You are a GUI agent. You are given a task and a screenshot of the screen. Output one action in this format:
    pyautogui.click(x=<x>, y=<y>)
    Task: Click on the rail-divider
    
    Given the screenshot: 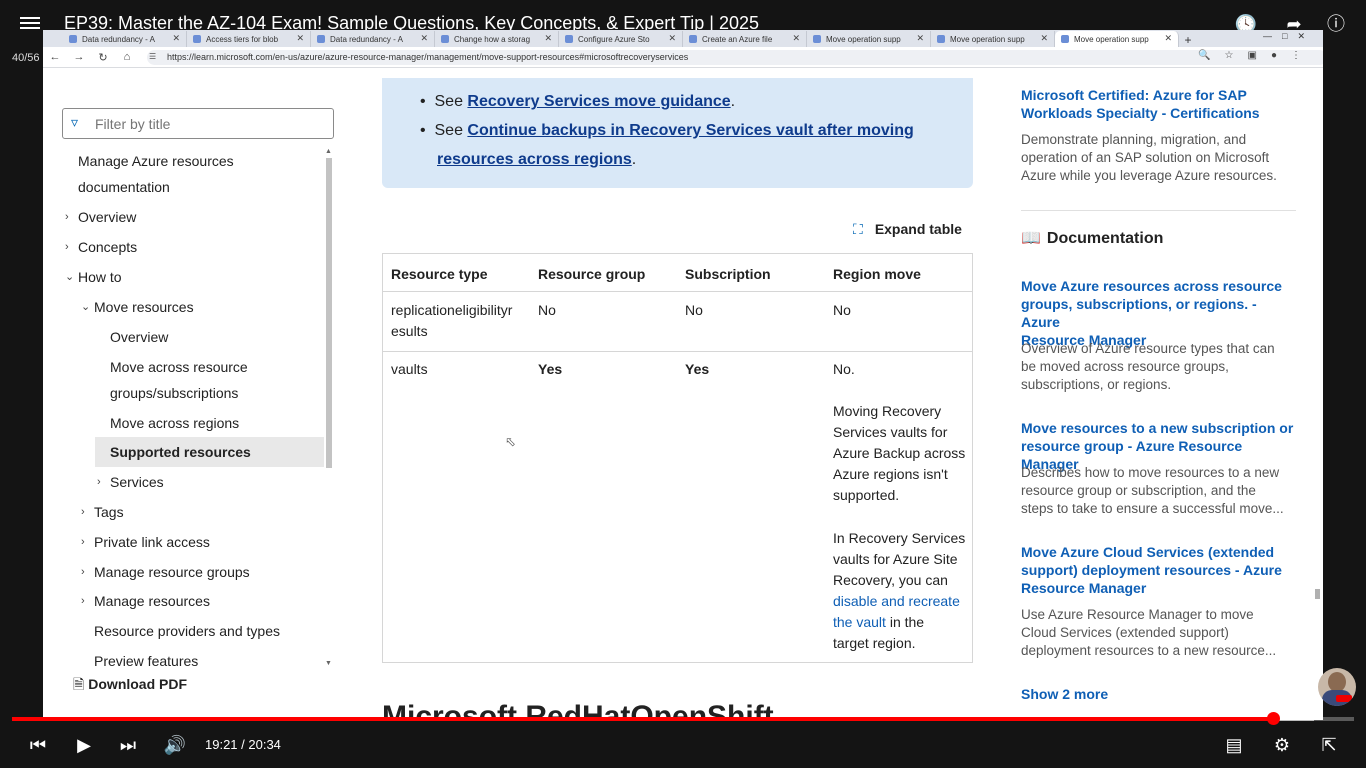 What is the action you would take?
    pyautogui.click(x=1158, y=210)
    